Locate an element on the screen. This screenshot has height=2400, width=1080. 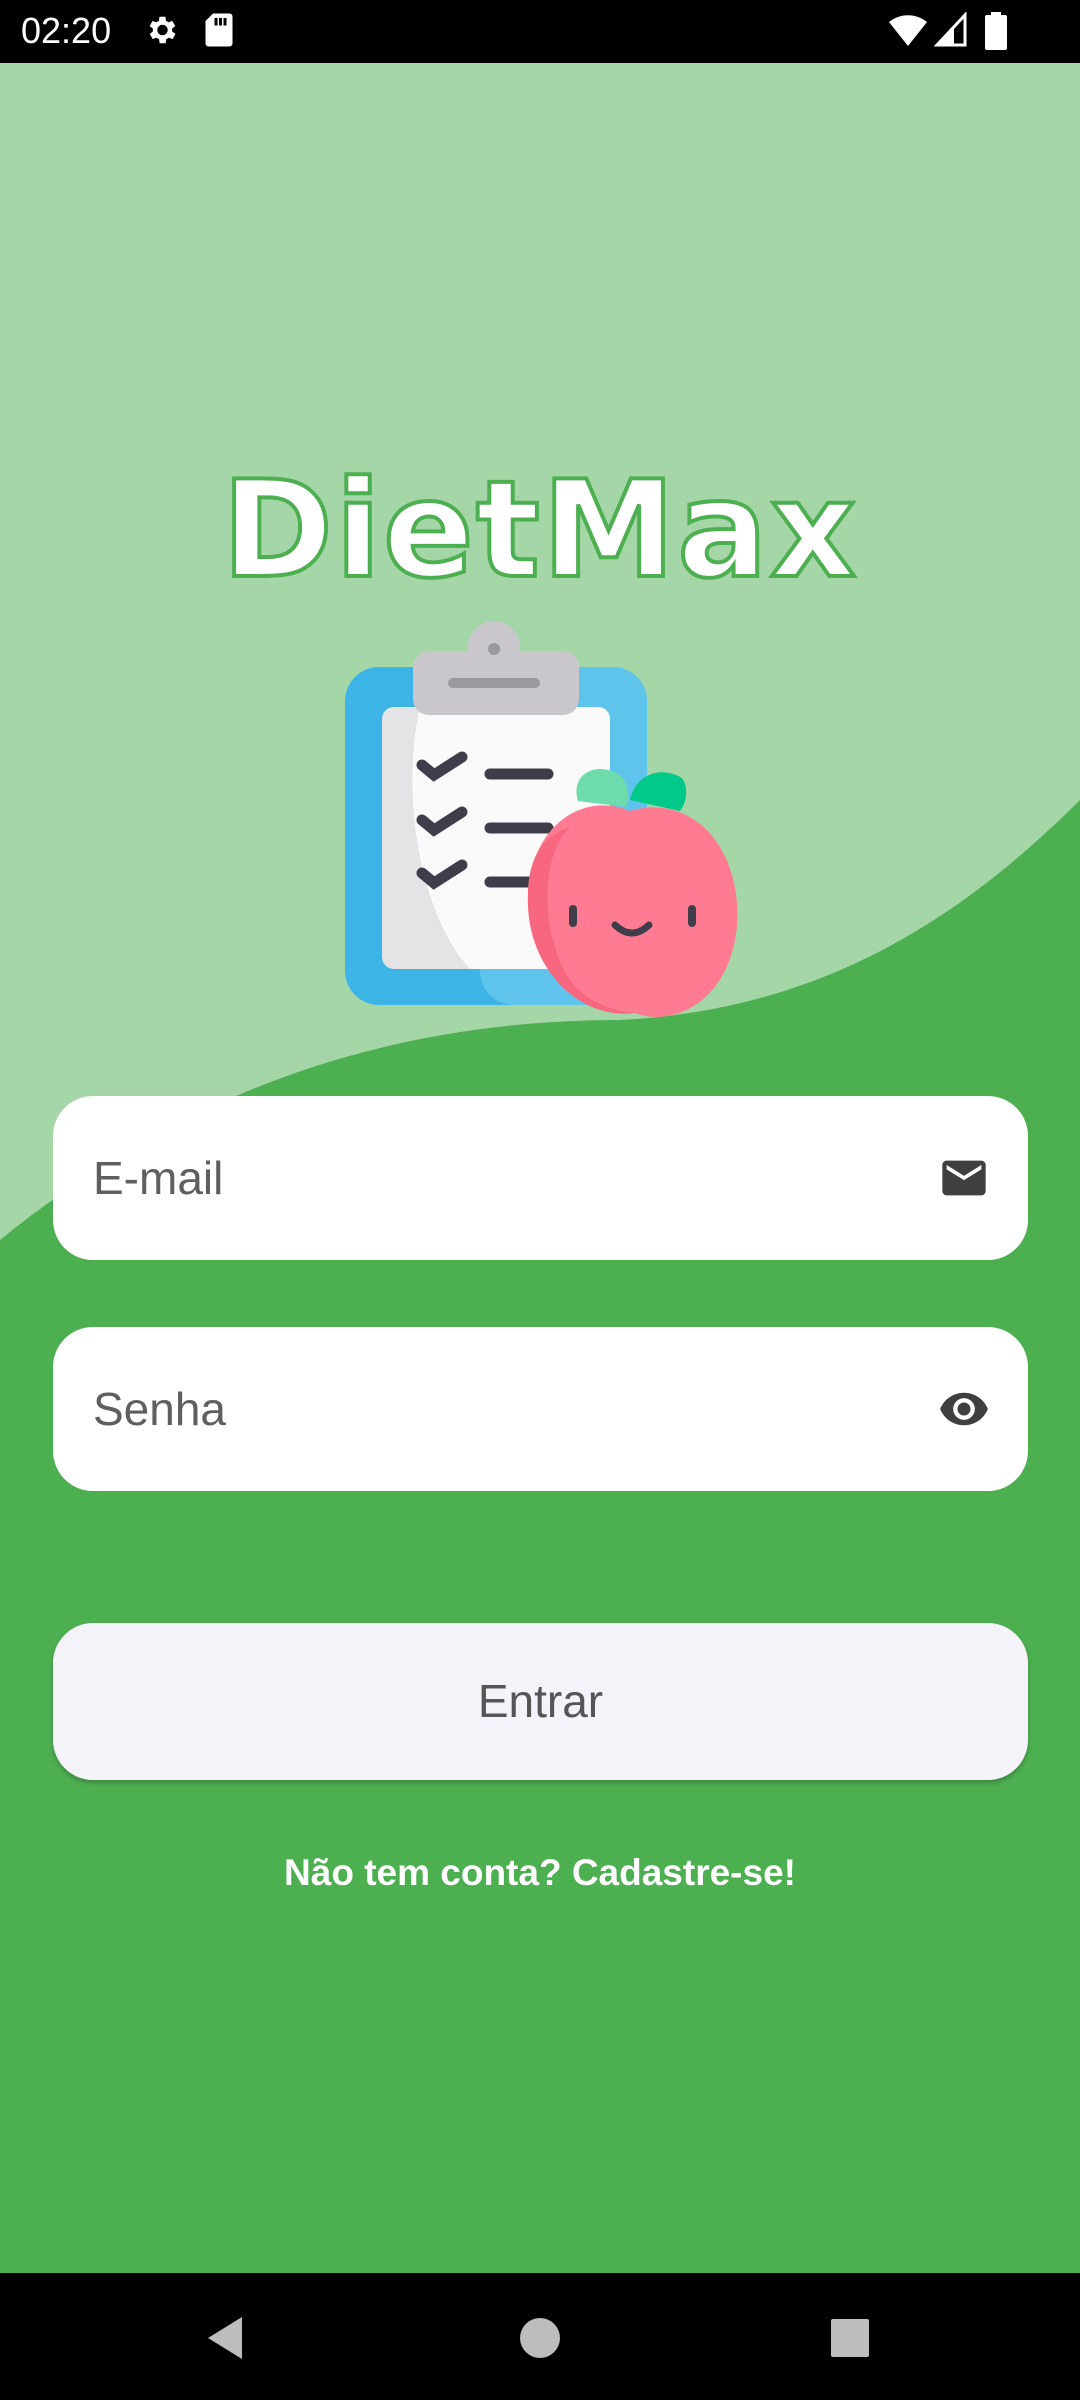
back-icon is located at coordinates (225, 2338).